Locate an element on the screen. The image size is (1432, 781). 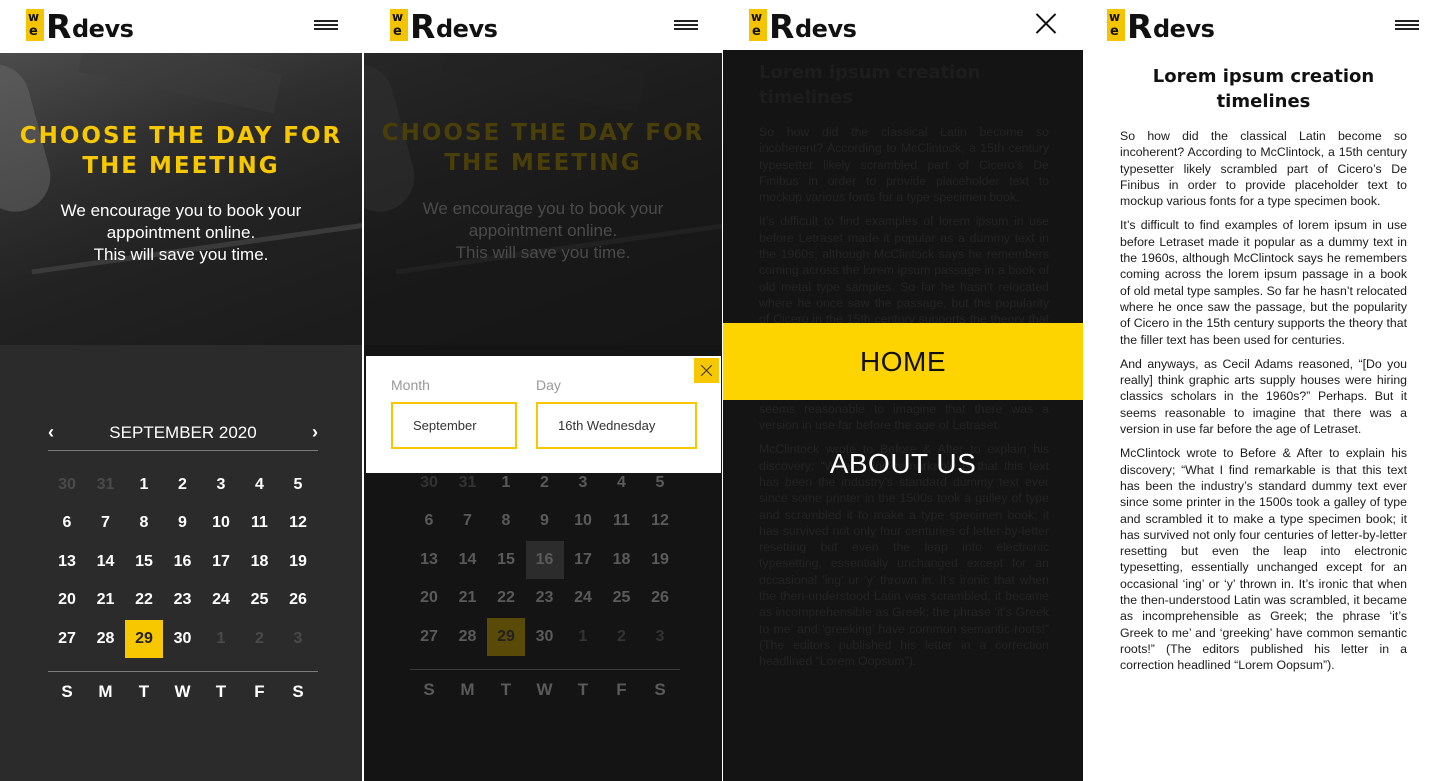
calendar-header: ‹ SEPTEMBER 2020 › is located at coordinates (183, 435).